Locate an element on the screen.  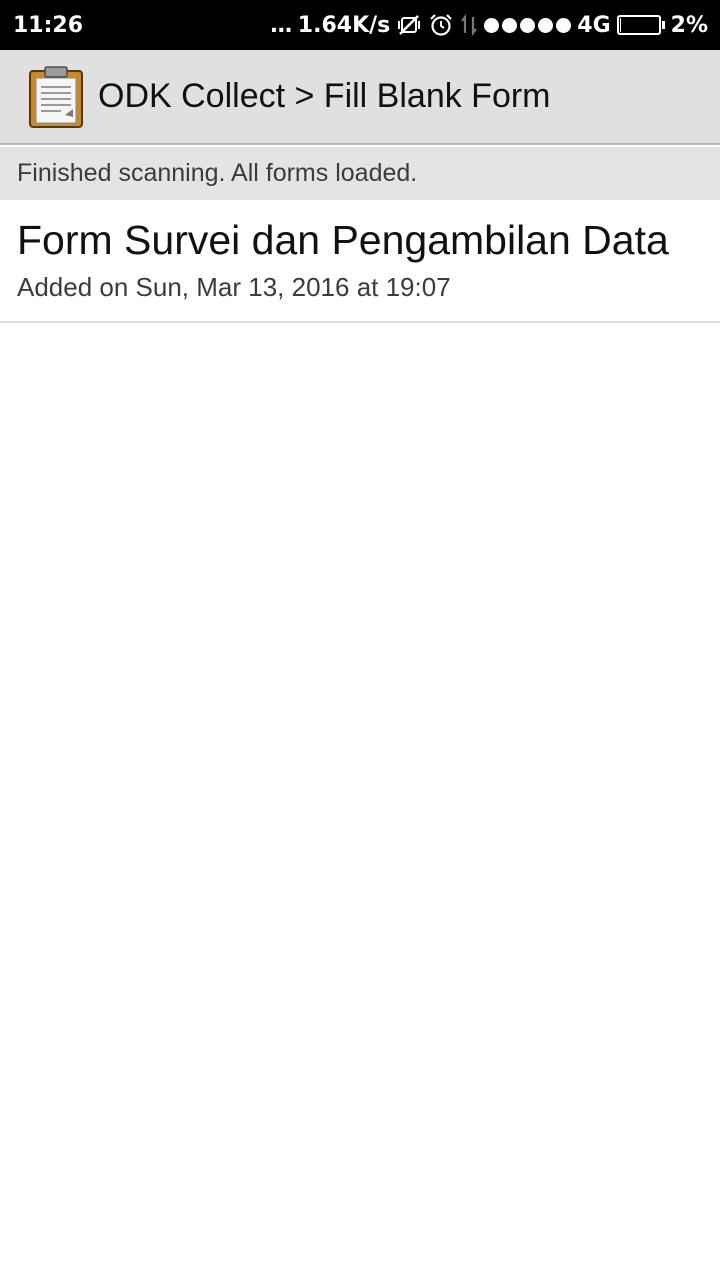
signal-icon is located at coordinates (528, 25).